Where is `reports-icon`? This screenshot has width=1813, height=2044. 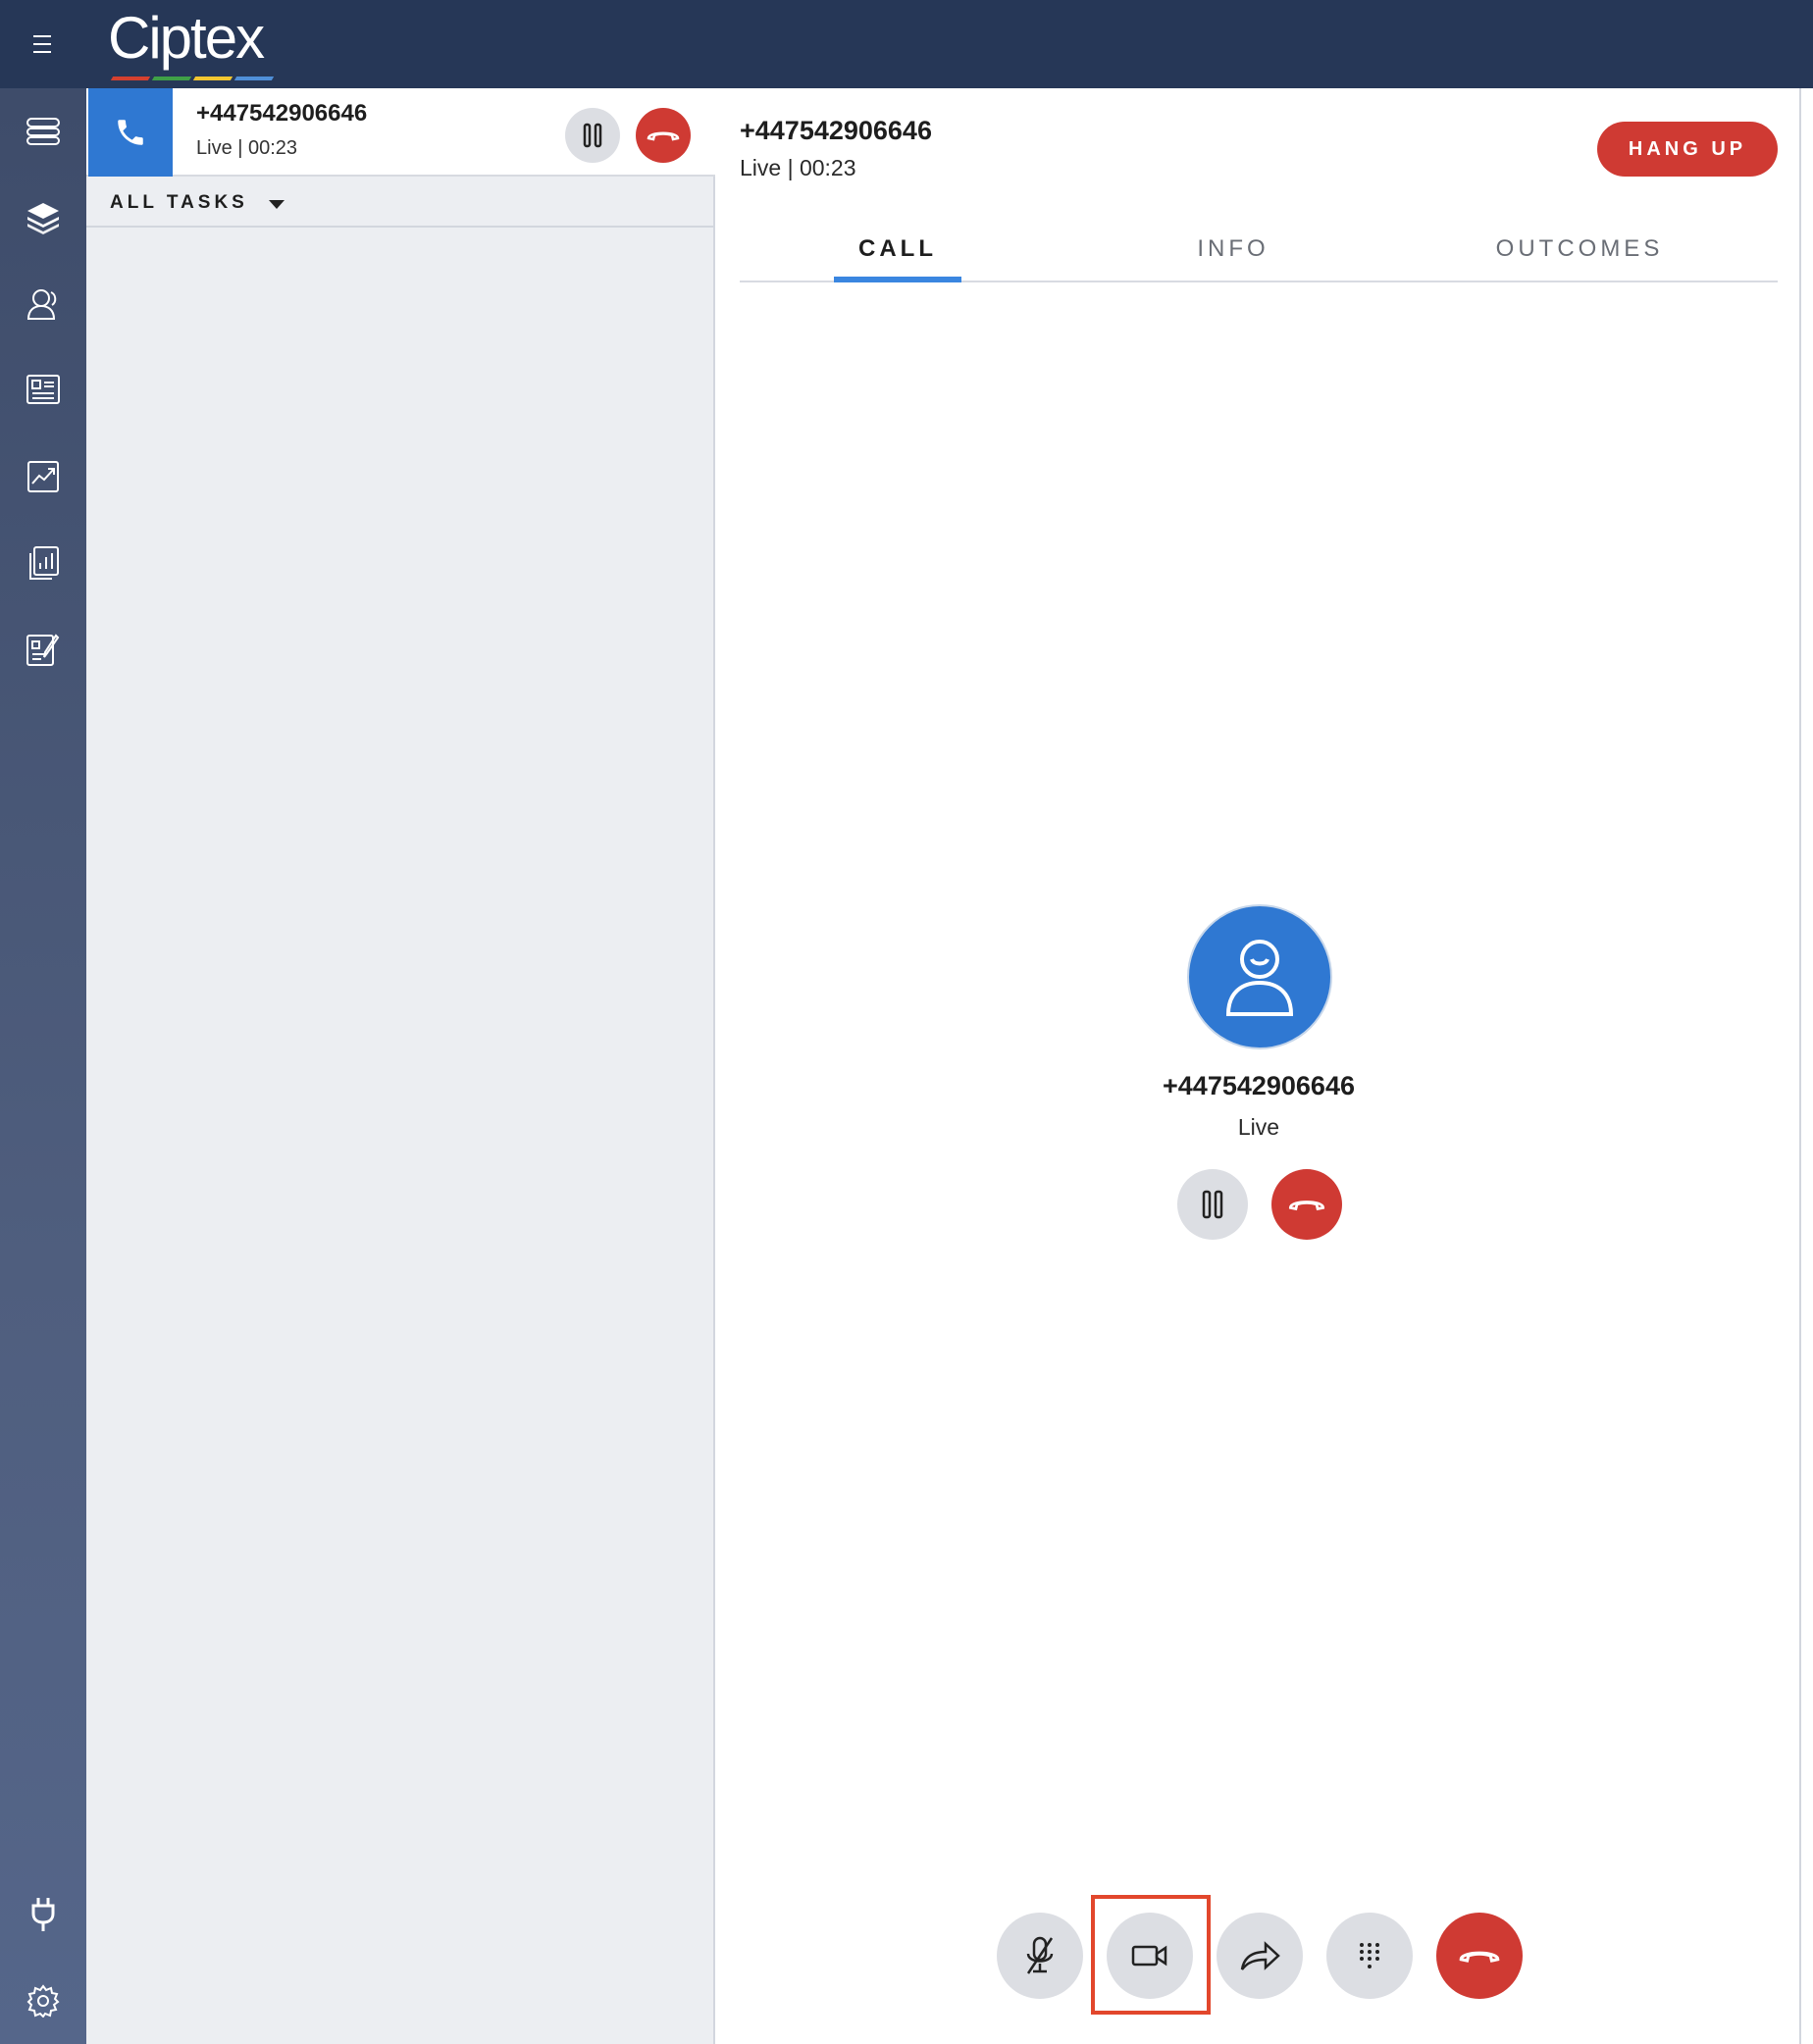
reports-icon is located at coordinates (43, 563).